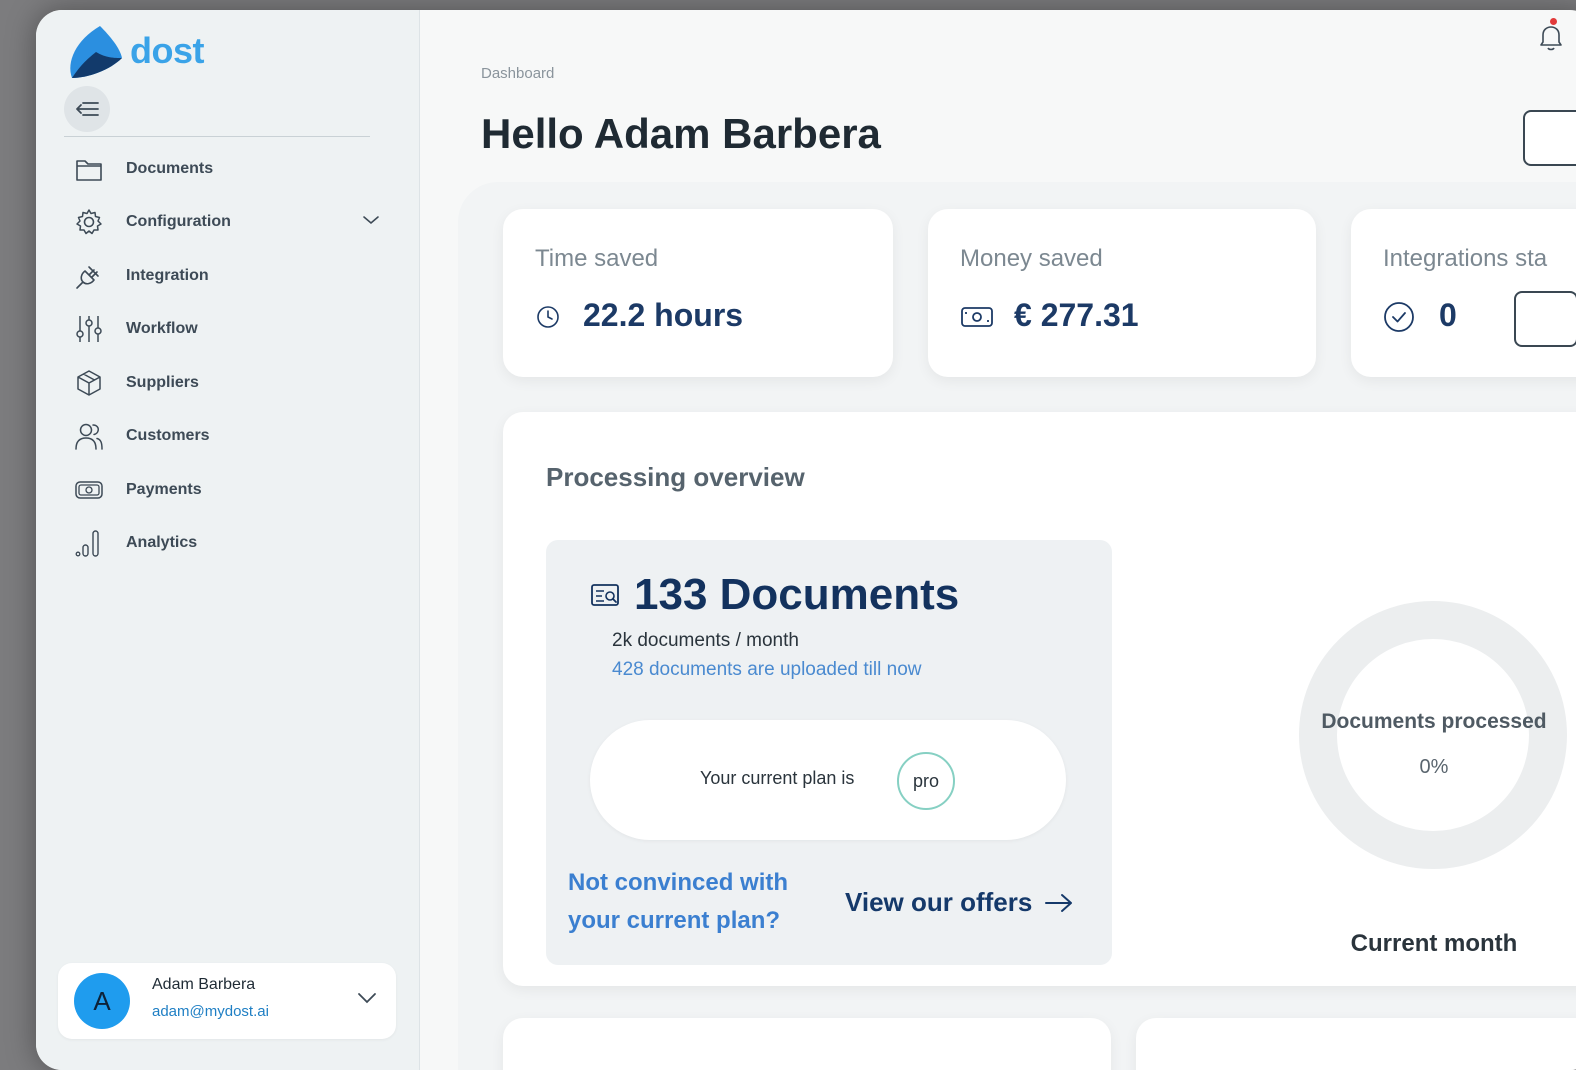 Image resolution: width=1576 pixels, height=1070 pixels. I want to click on collapse-menu-icon, so click(87, 109).